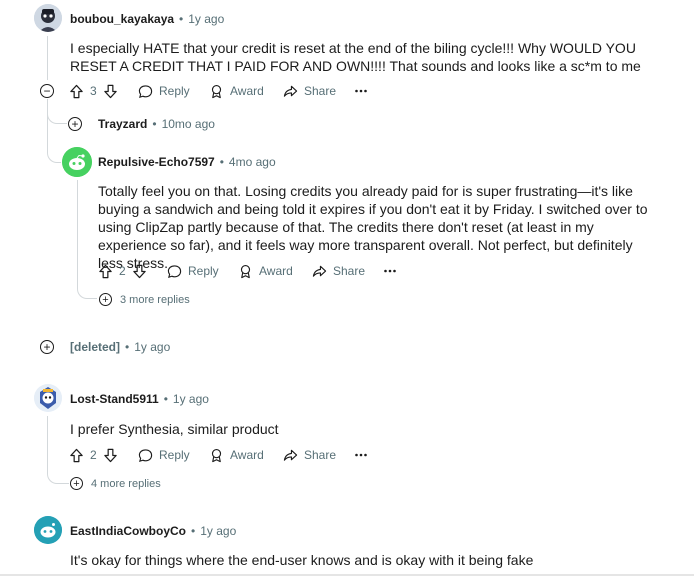  I want to click on comment-author: Lost-Stand5911, so click(114, 399).